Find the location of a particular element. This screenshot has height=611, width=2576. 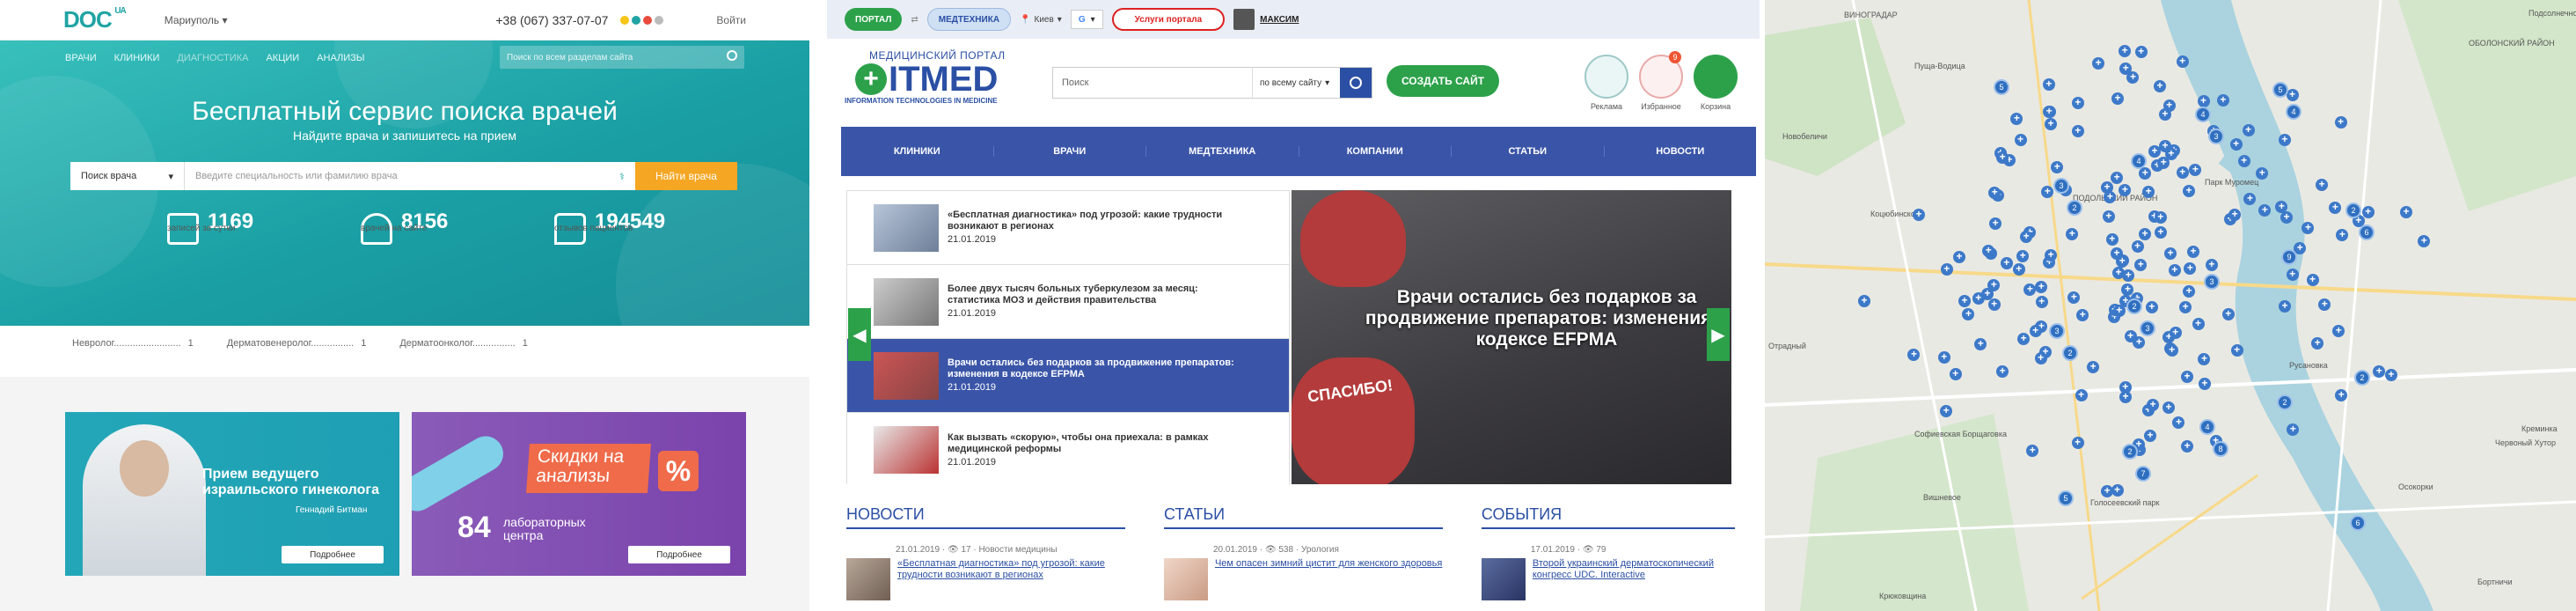

favorites-link: 9 Избранное is located at coordinates (1661, 81).